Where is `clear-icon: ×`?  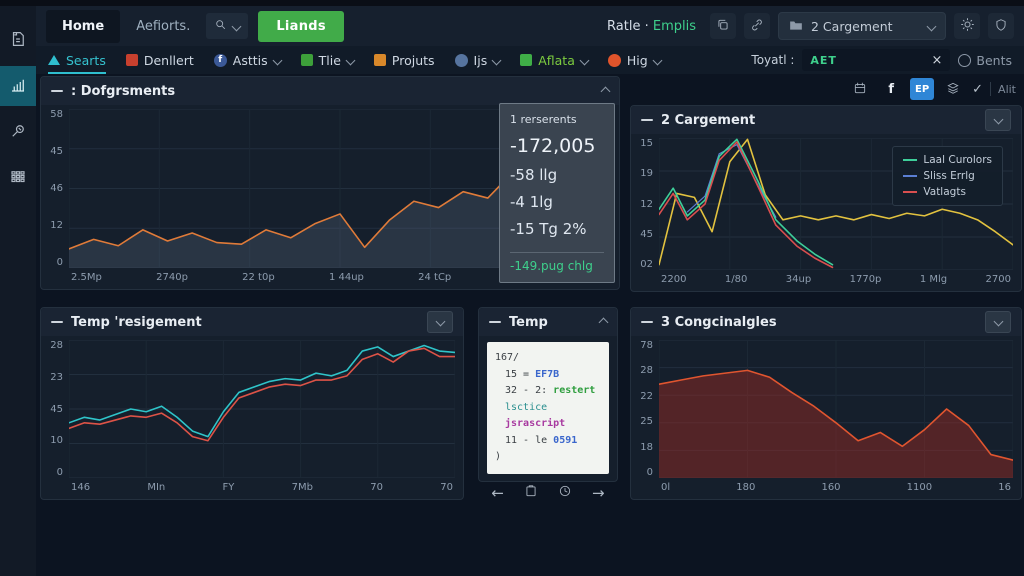
clear-icon: × is located at coordinates (936, 60).